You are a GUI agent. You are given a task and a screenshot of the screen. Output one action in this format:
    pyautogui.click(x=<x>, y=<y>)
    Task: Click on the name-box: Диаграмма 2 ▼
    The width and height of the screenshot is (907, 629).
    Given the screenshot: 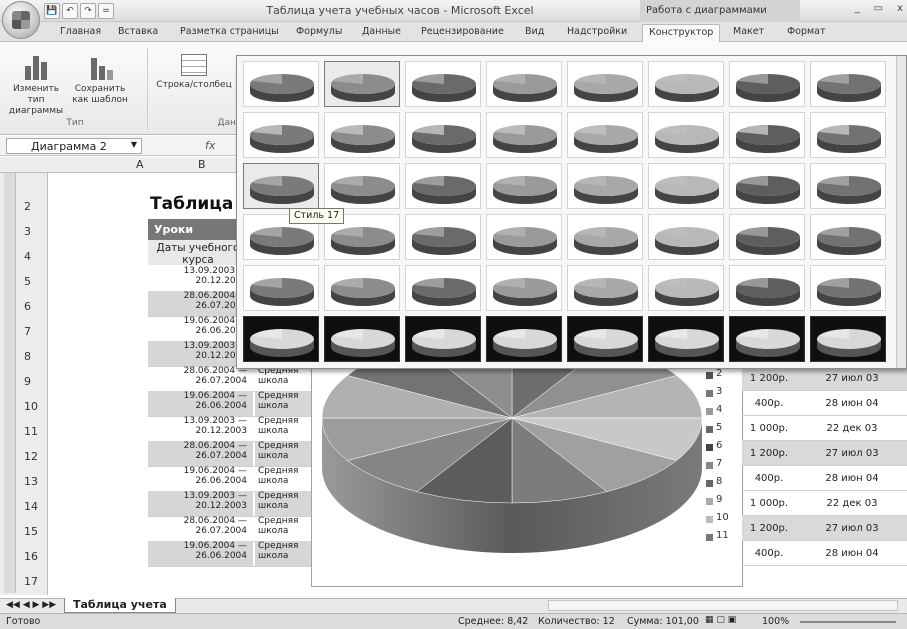 What is the action you would take?
    pyautogui.click(x=74, y=146)
    